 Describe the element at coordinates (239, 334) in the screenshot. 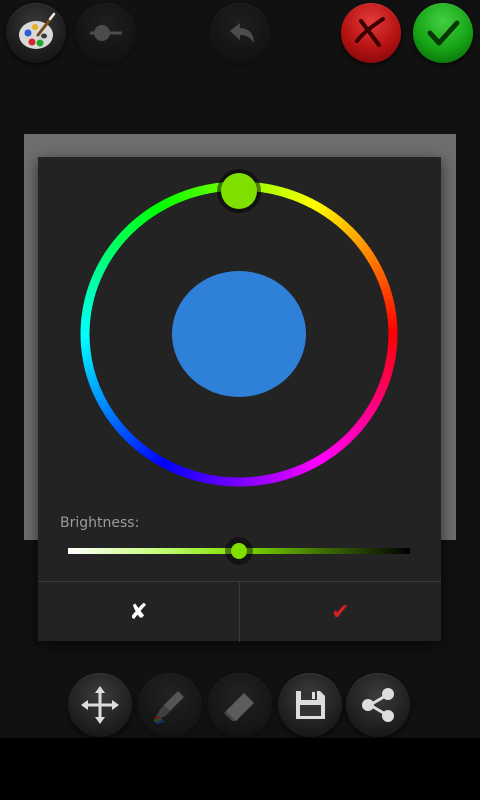

I see `selected-color-preview` at that location.